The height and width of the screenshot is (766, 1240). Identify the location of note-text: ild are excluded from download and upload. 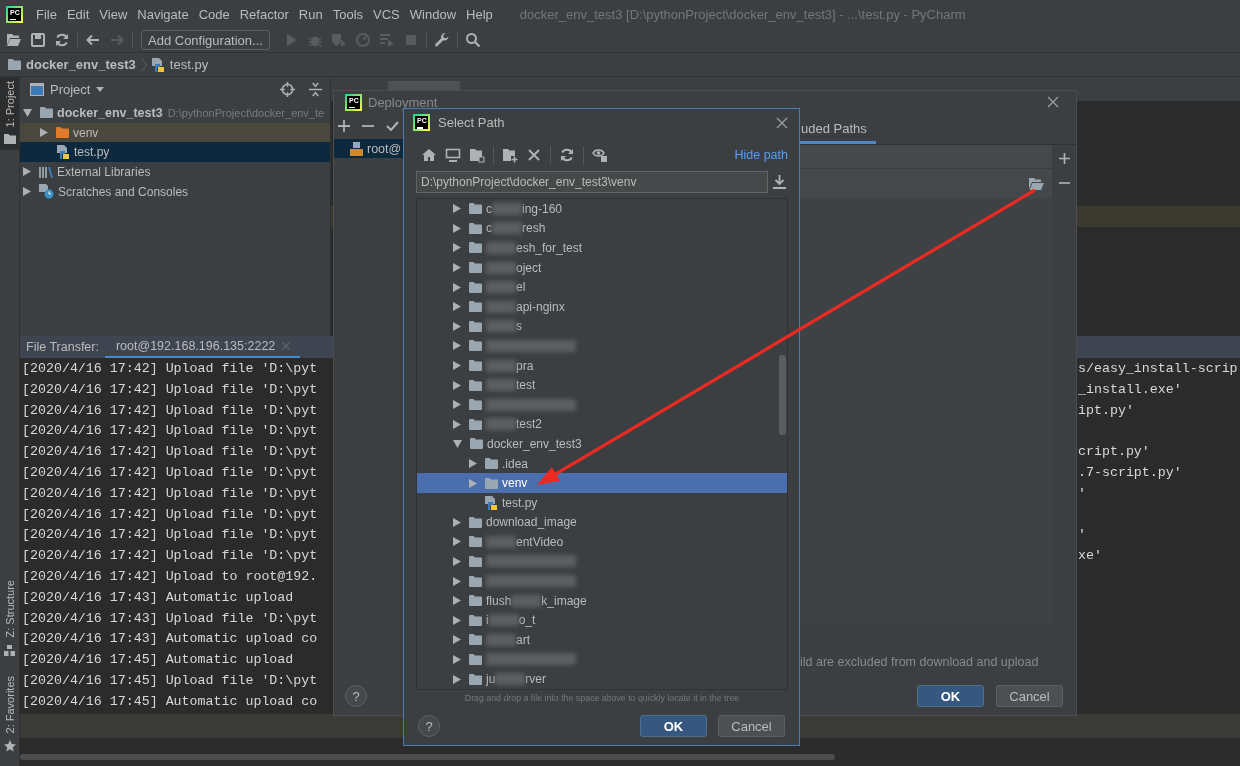
(920, 662).